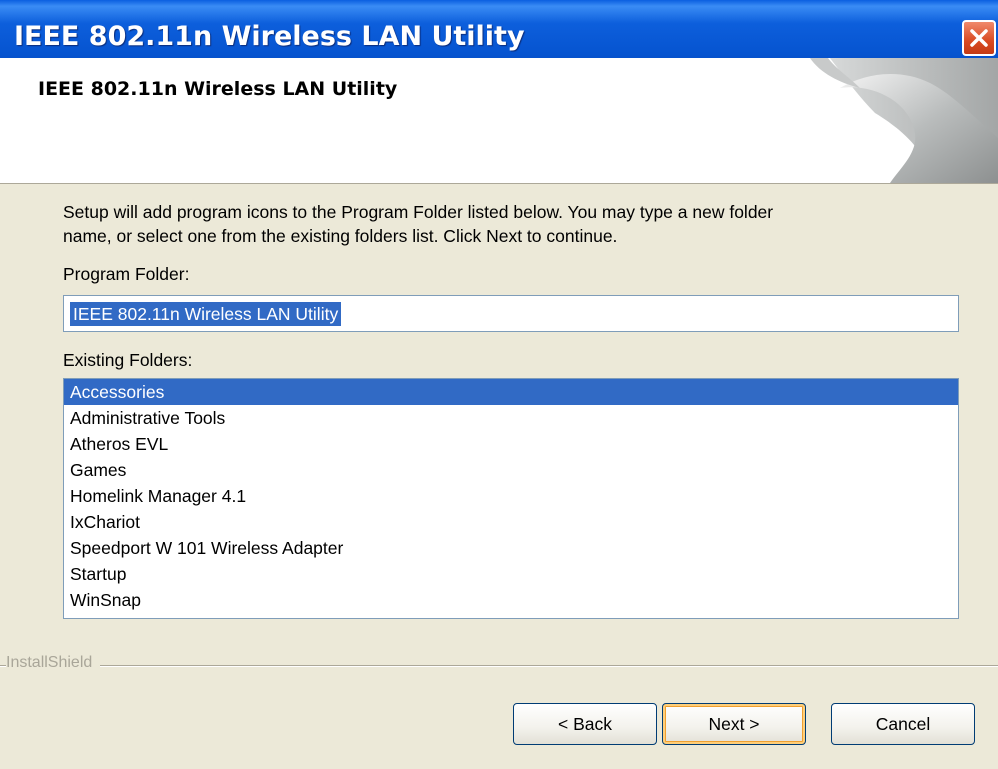  I want to click on divider, so click(499, 666).